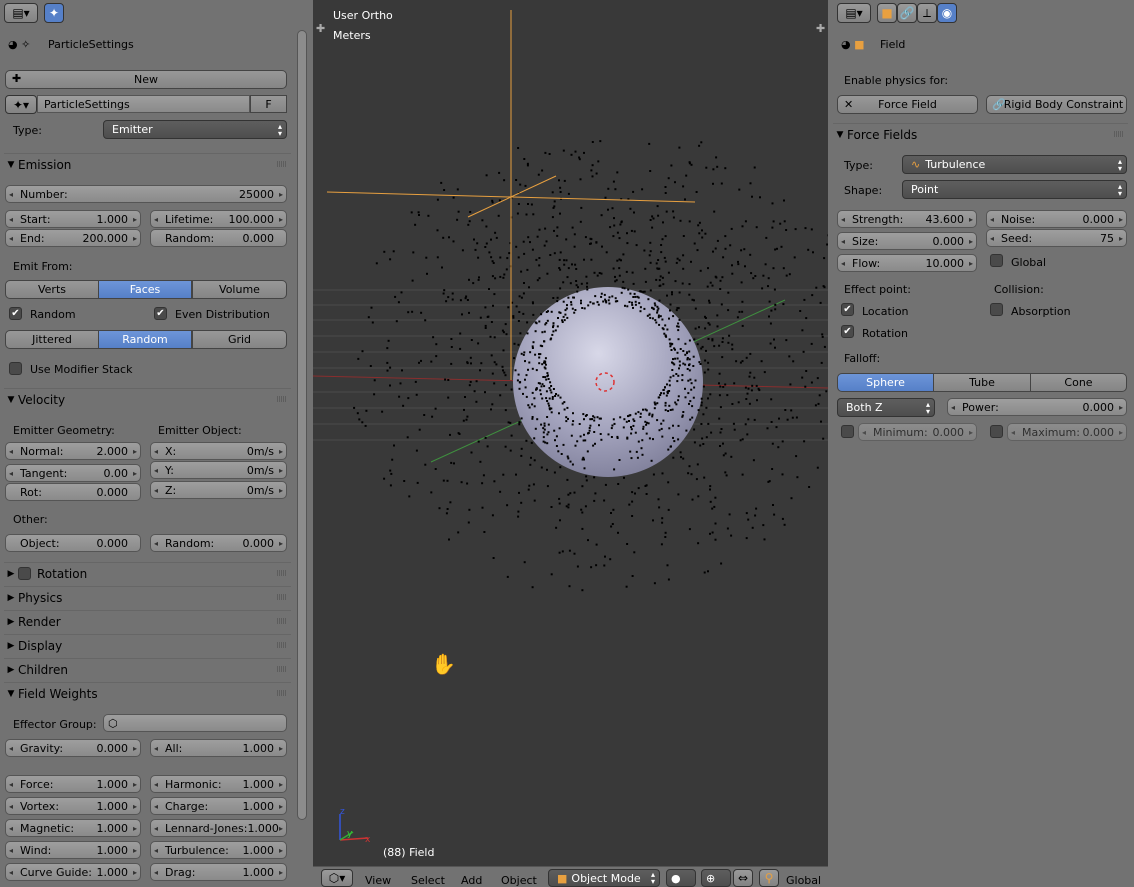 The height and width of the screenshot is (887, 1134). What do you see at coordinates (947, 13) in the screenshot?
I see `physics-tab-icon: ◉` at bounding box center [947, 13].